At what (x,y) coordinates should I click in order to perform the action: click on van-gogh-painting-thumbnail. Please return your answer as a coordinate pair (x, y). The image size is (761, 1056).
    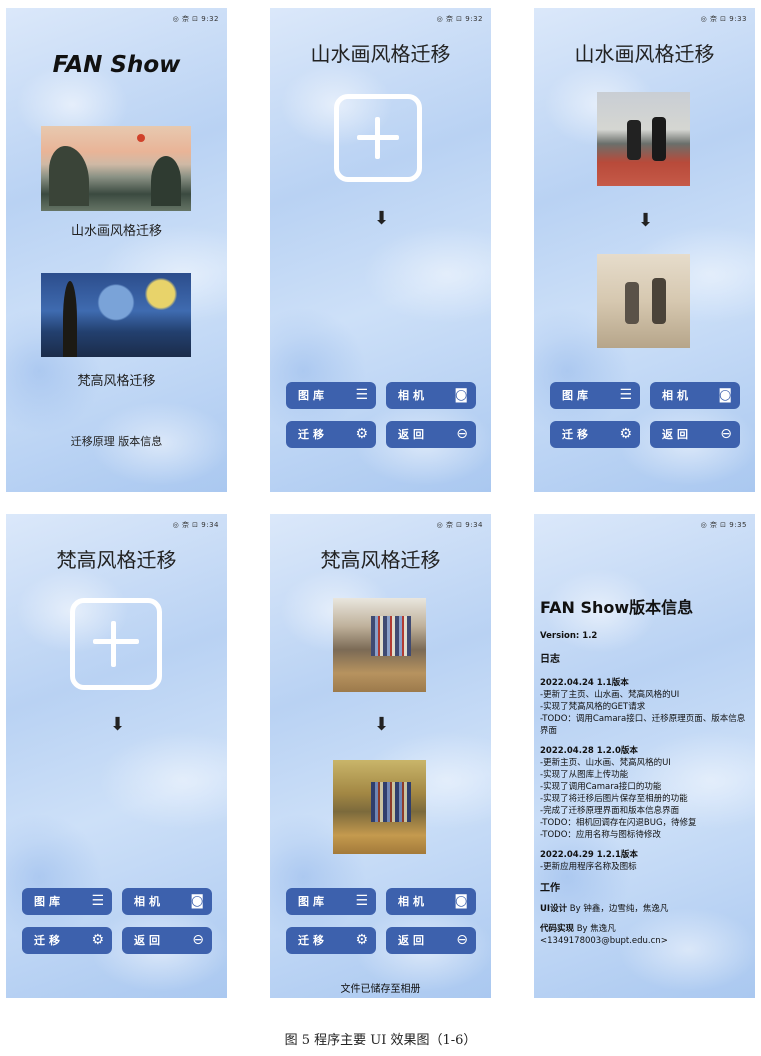
    Looking at the image, I should click on (116, 315).